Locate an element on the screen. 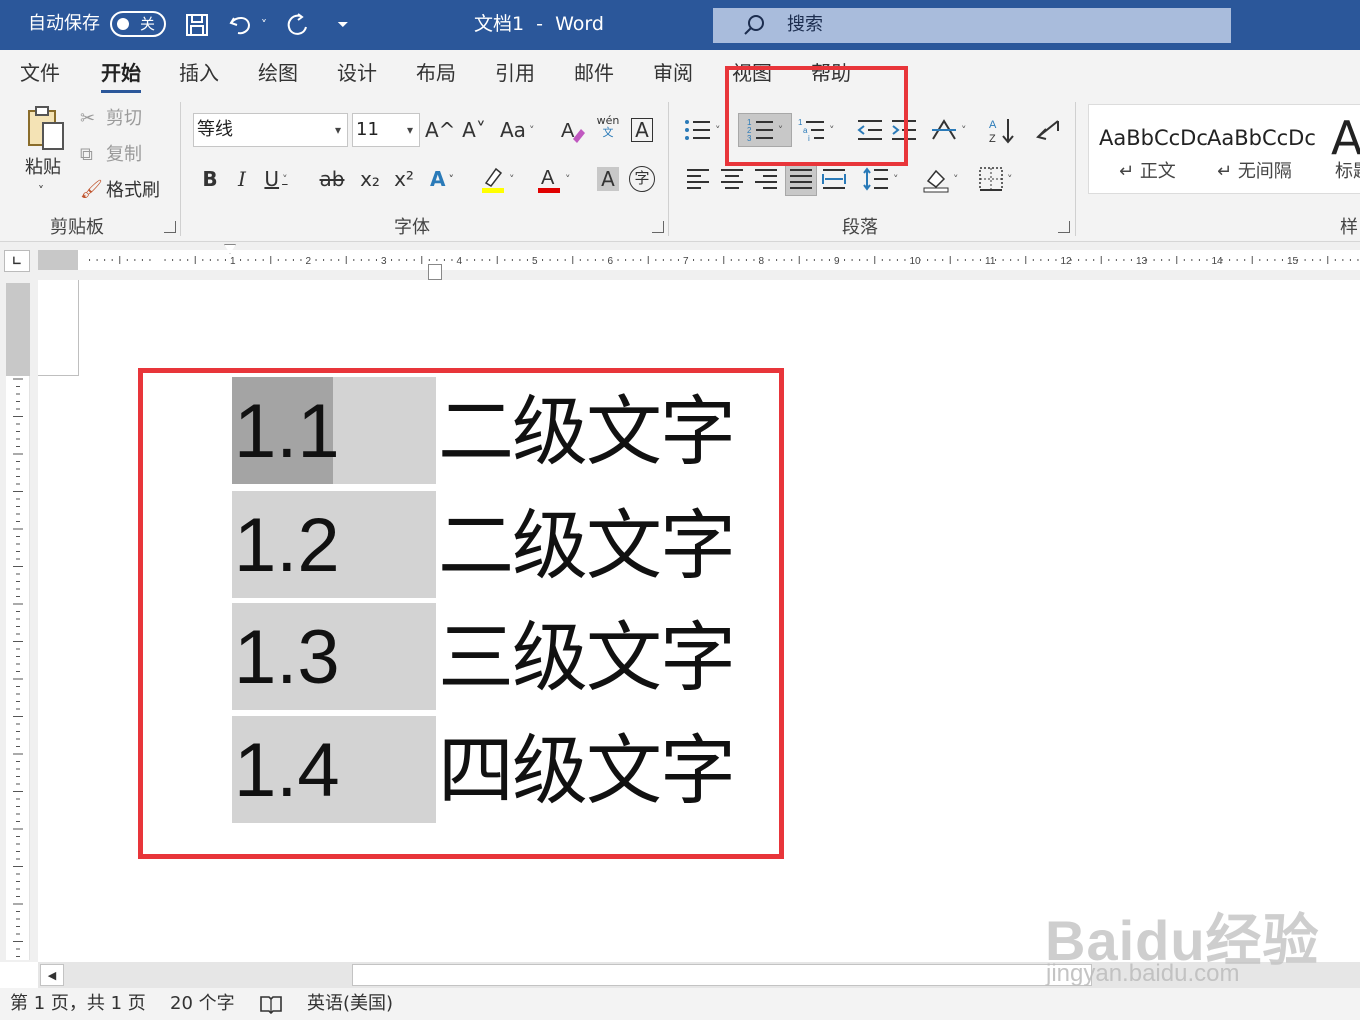 This screenshot has height=1020, width=1360. character-border-button: A is located at coordinates (642, 130).